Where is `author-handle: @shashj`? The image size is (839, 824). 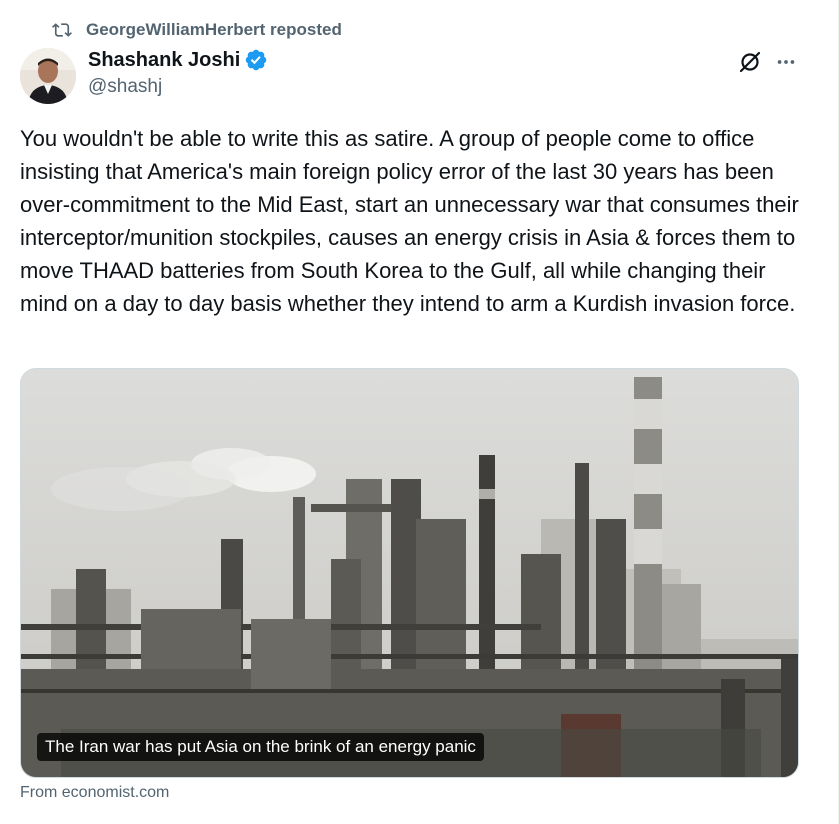 author-handle: @shashj is located at coordinates (125, 87).